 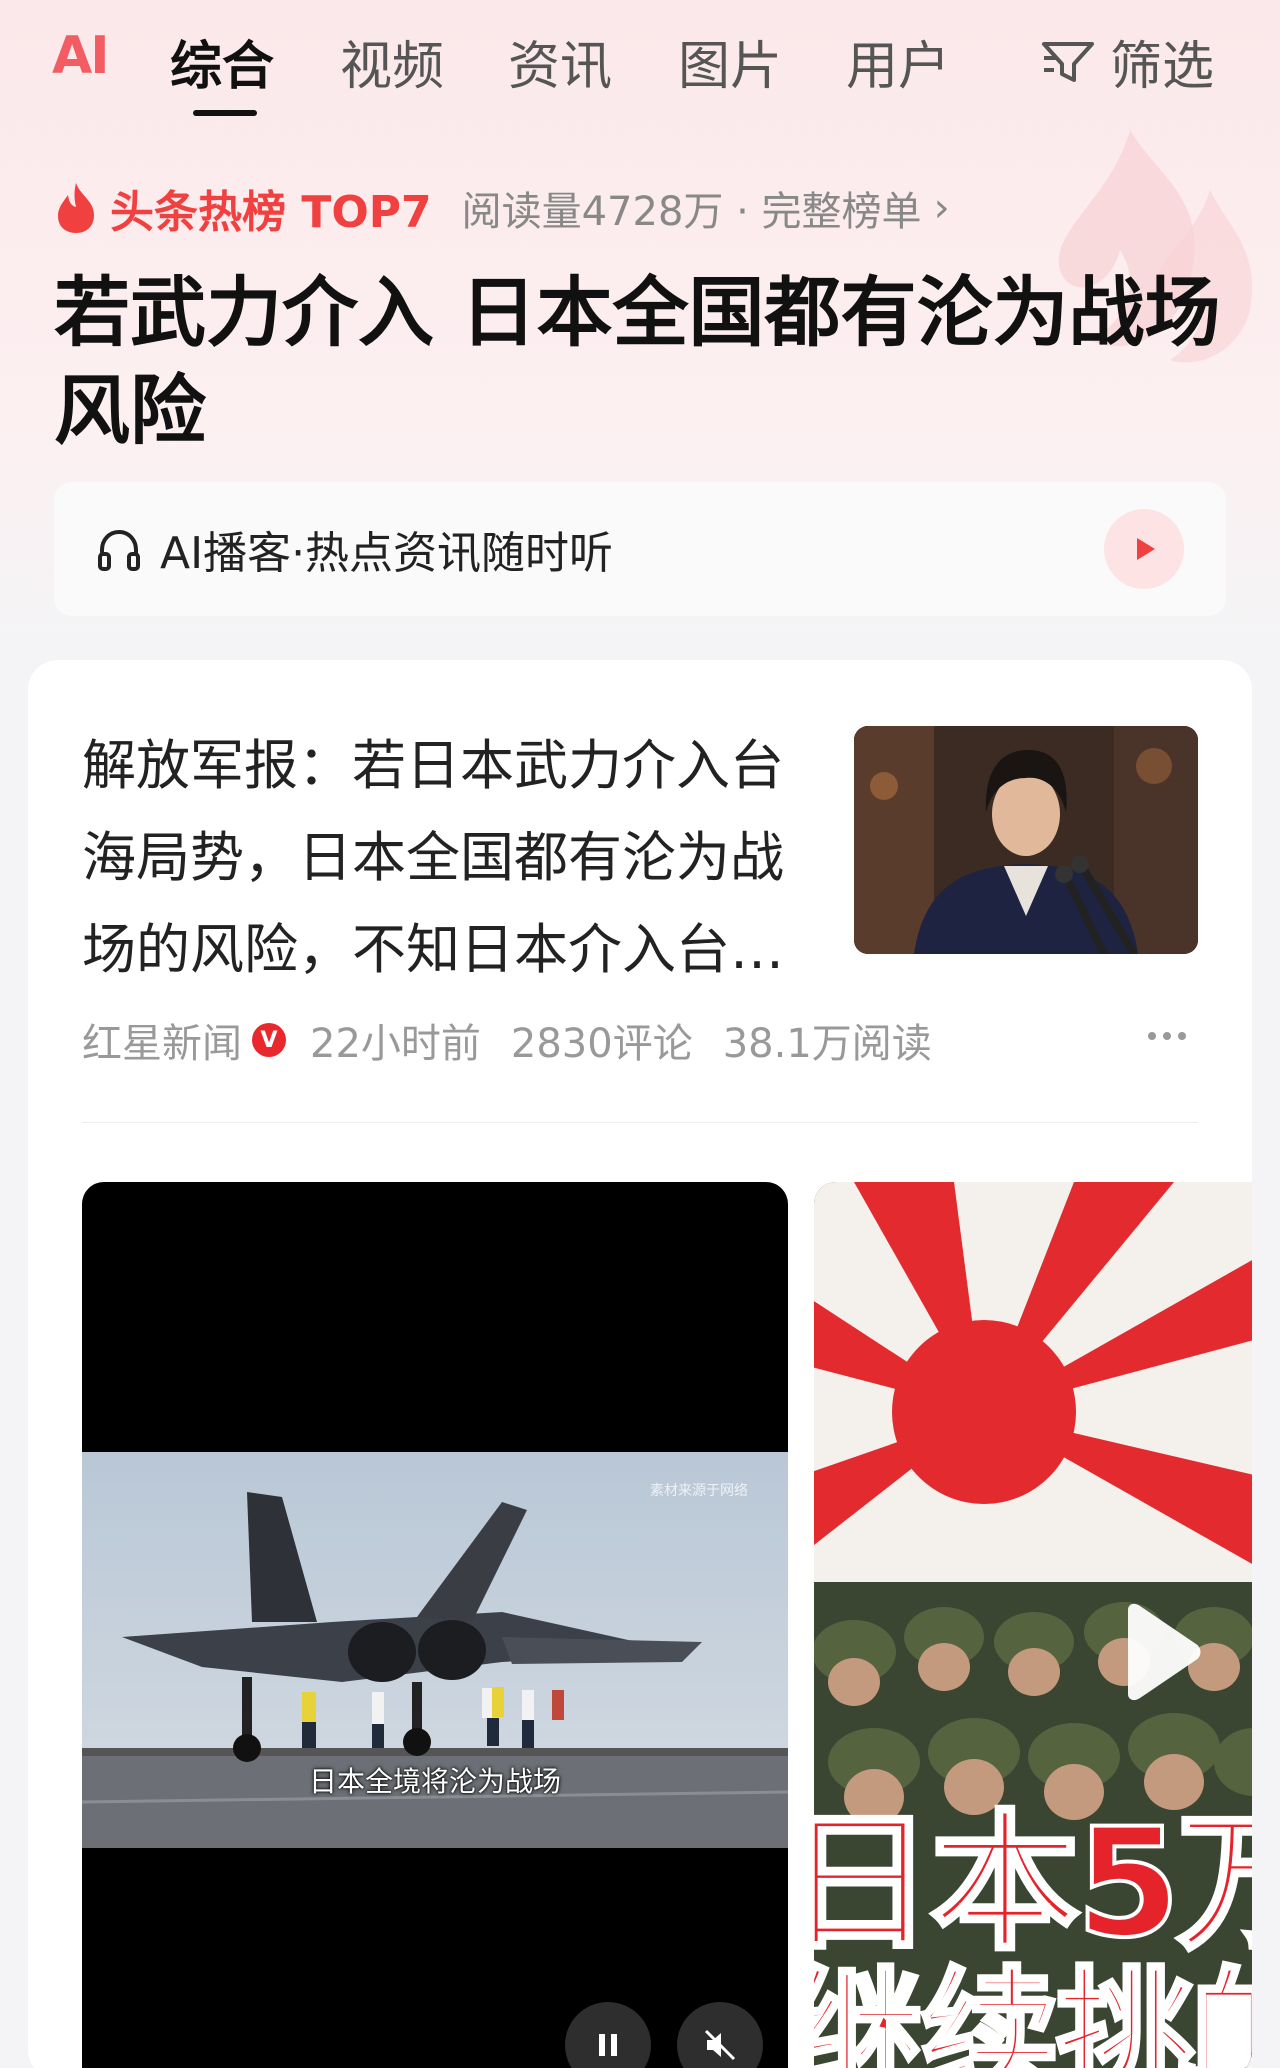 What do you see at coordinates (941, 208) in the screenshot?
I see `chevron-right-icon: ›` at bounding box center [941, 208].